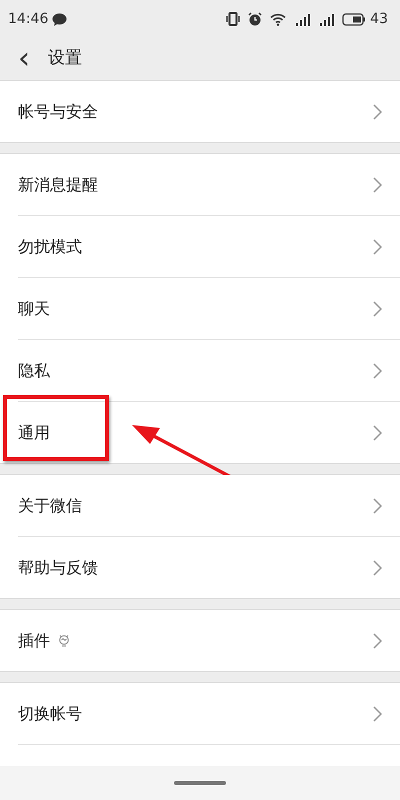 Image resolution: width=400 pixels, height=800 pixels. Describe the element at coordinates (50, 247) in the screenshot. I see `item-label: 勿扰模式` at that location.